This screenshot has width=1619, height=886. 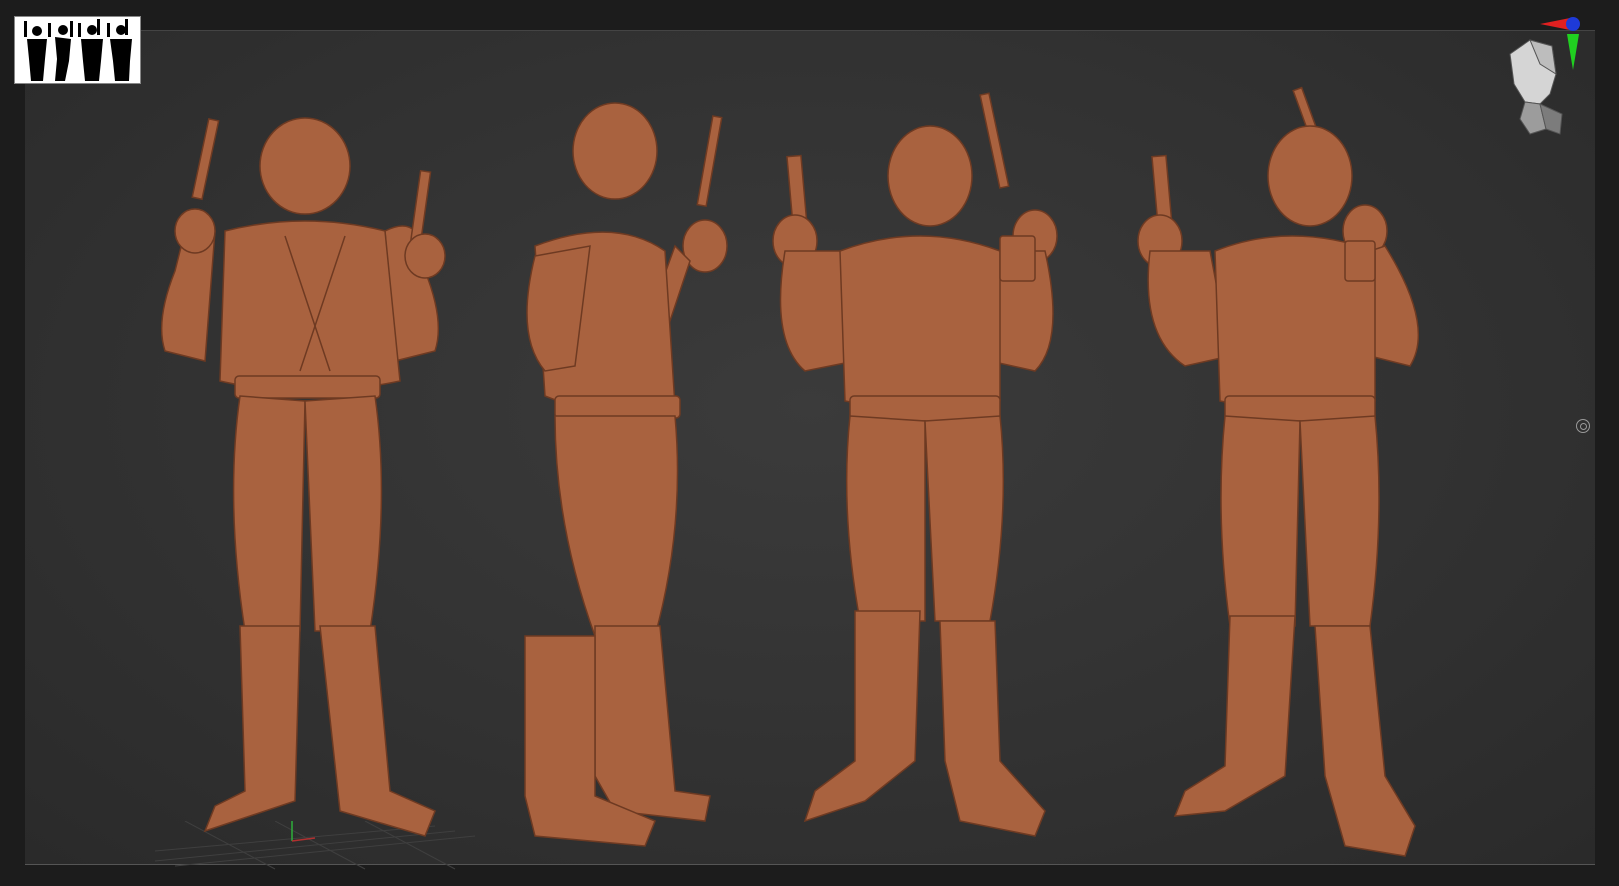 I want to click on axis-gizmo-icon, so click(x=1575, y=47).